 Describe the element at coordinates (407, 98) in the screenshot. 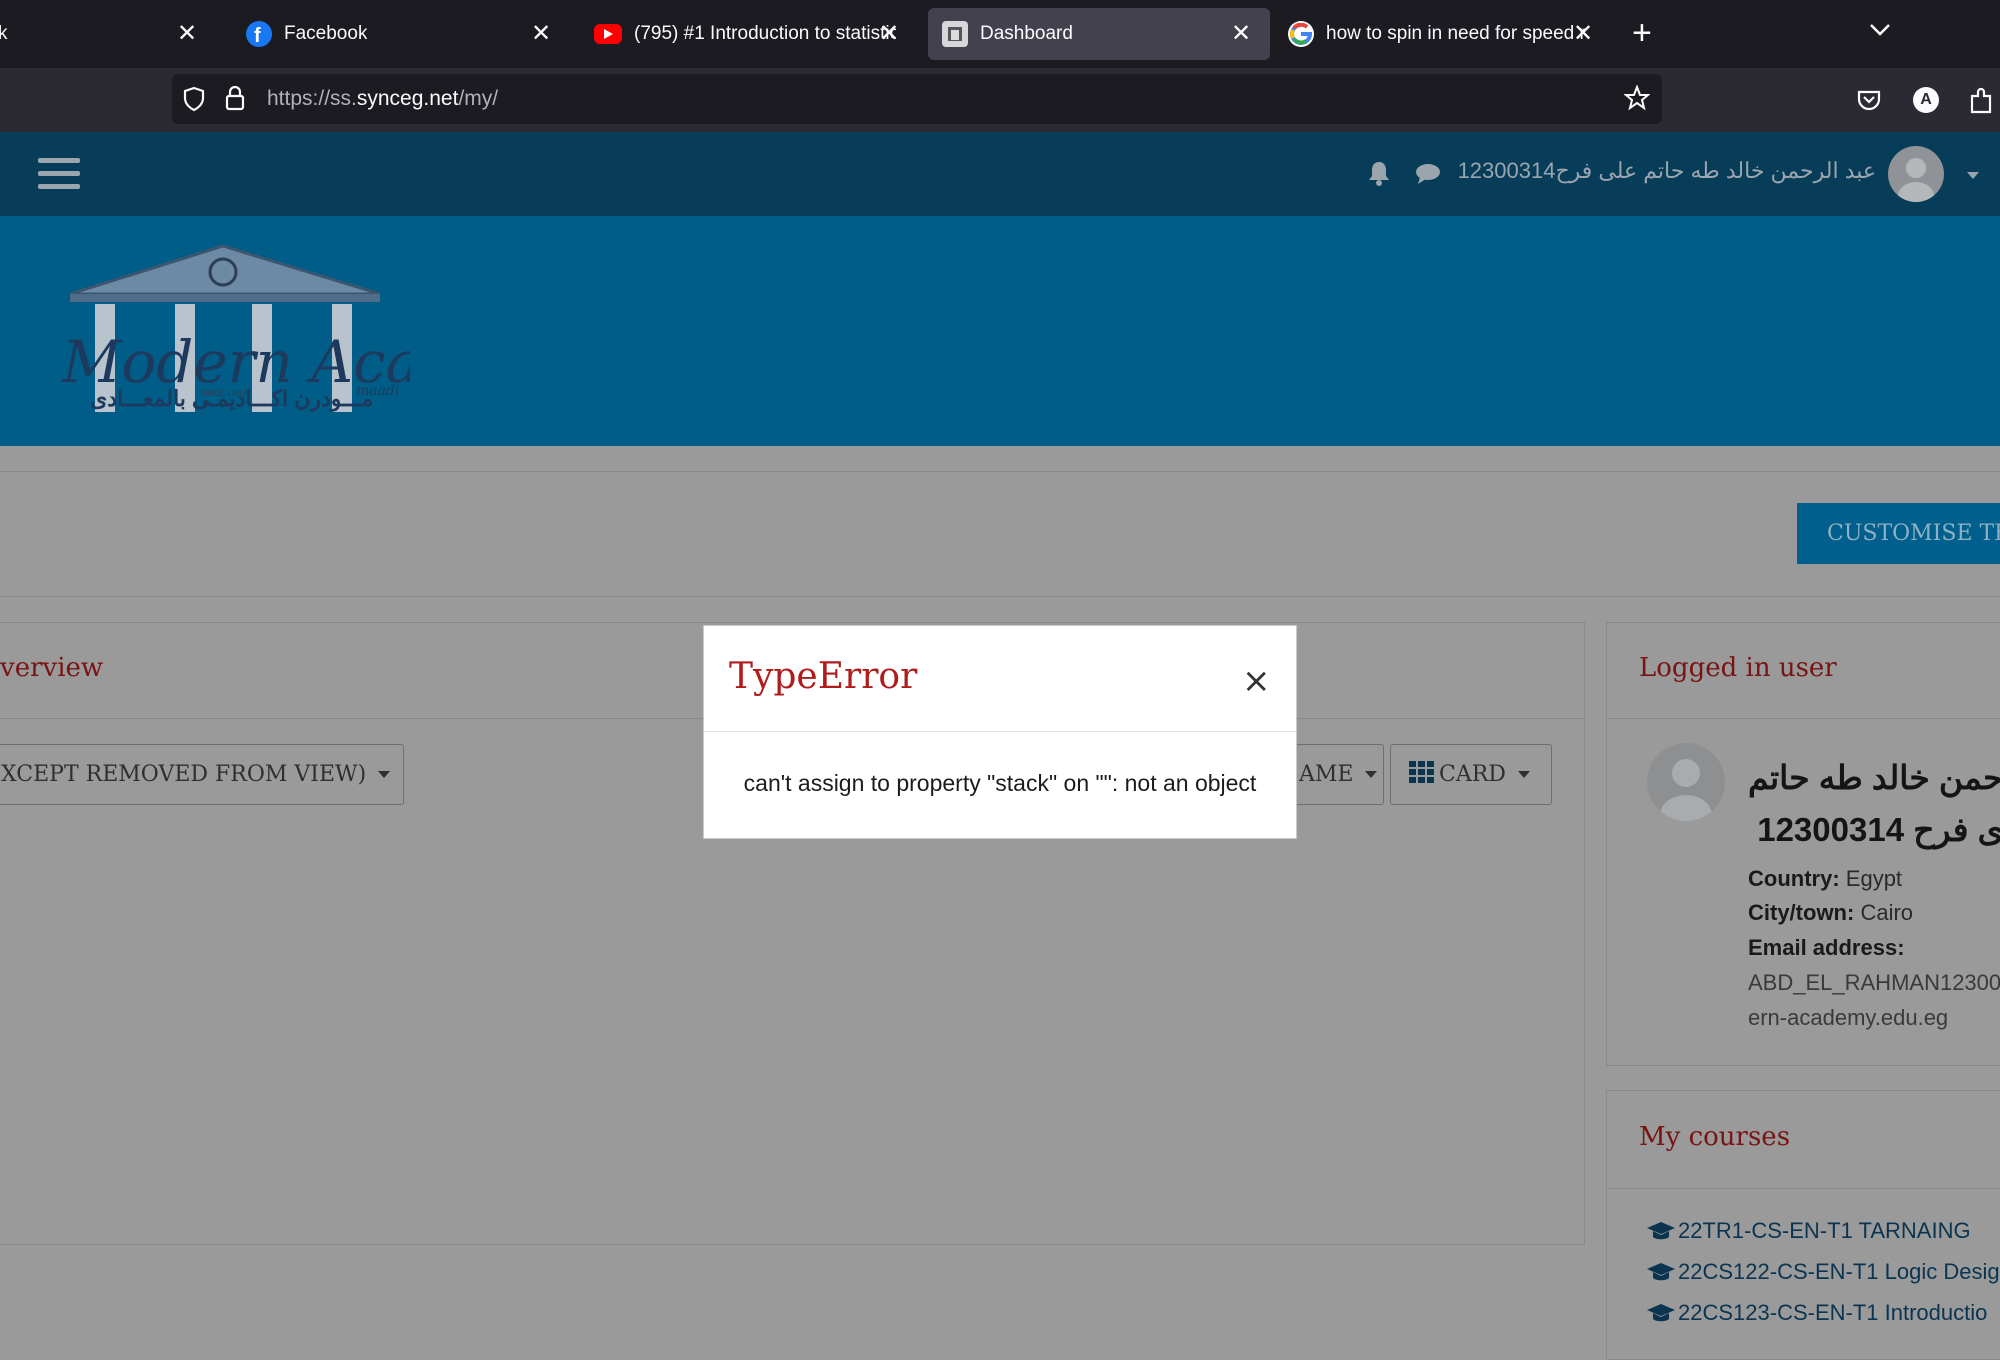

I see `url-host: synceg.net` at that location.